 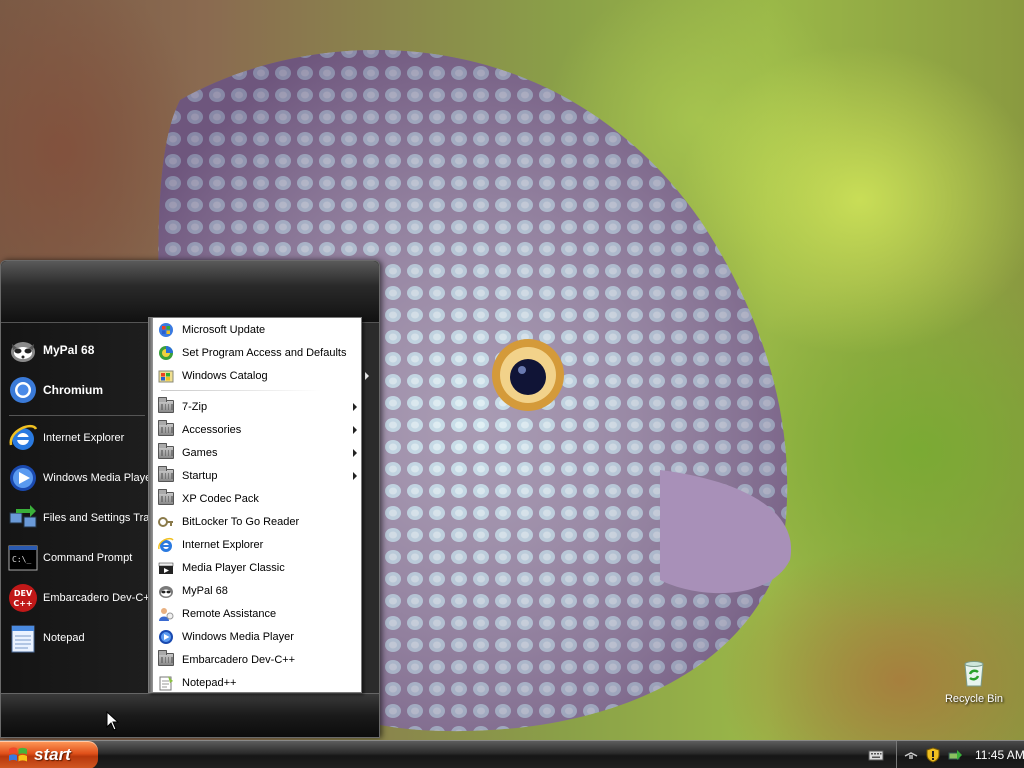 I want to click on system-tray: 11:45 AM, so click(x=960, y=754).